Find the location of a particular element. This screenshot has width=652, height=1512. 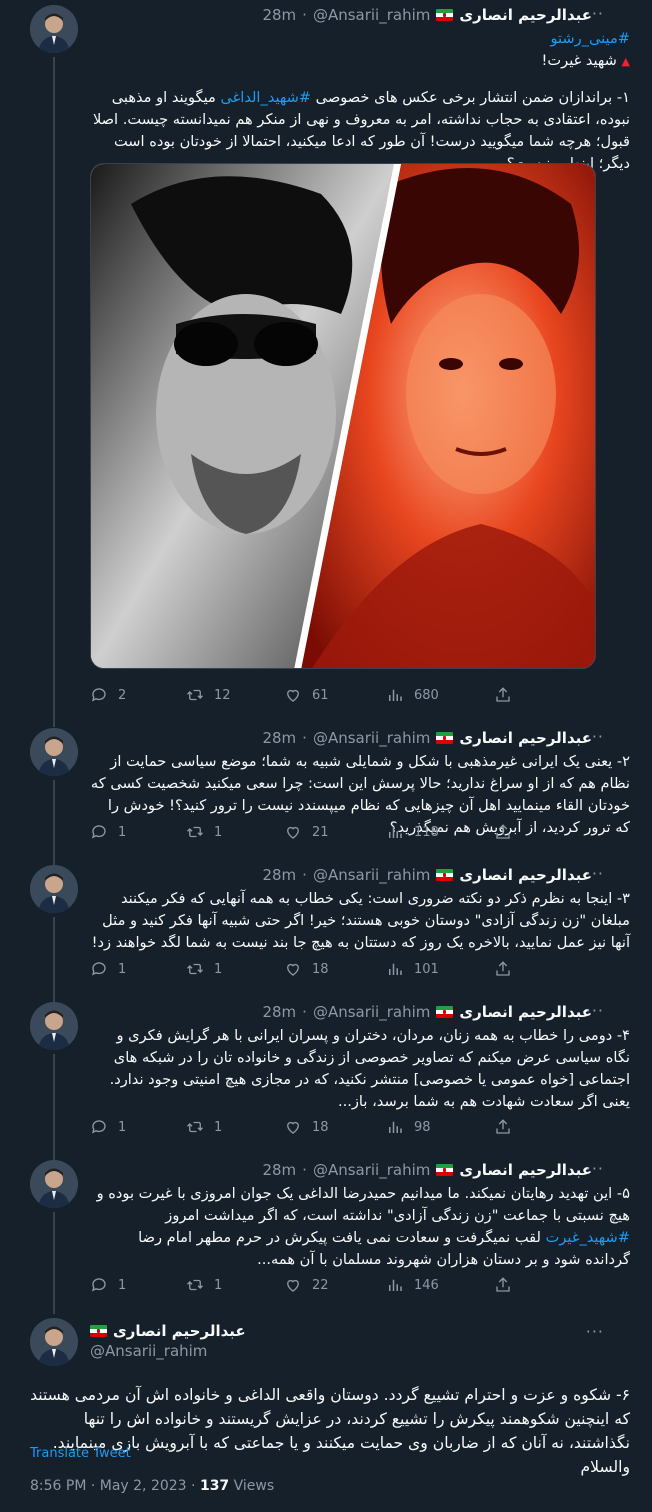

hashtag-link: #مینی_رشتو is located at coordinates (590, 38).